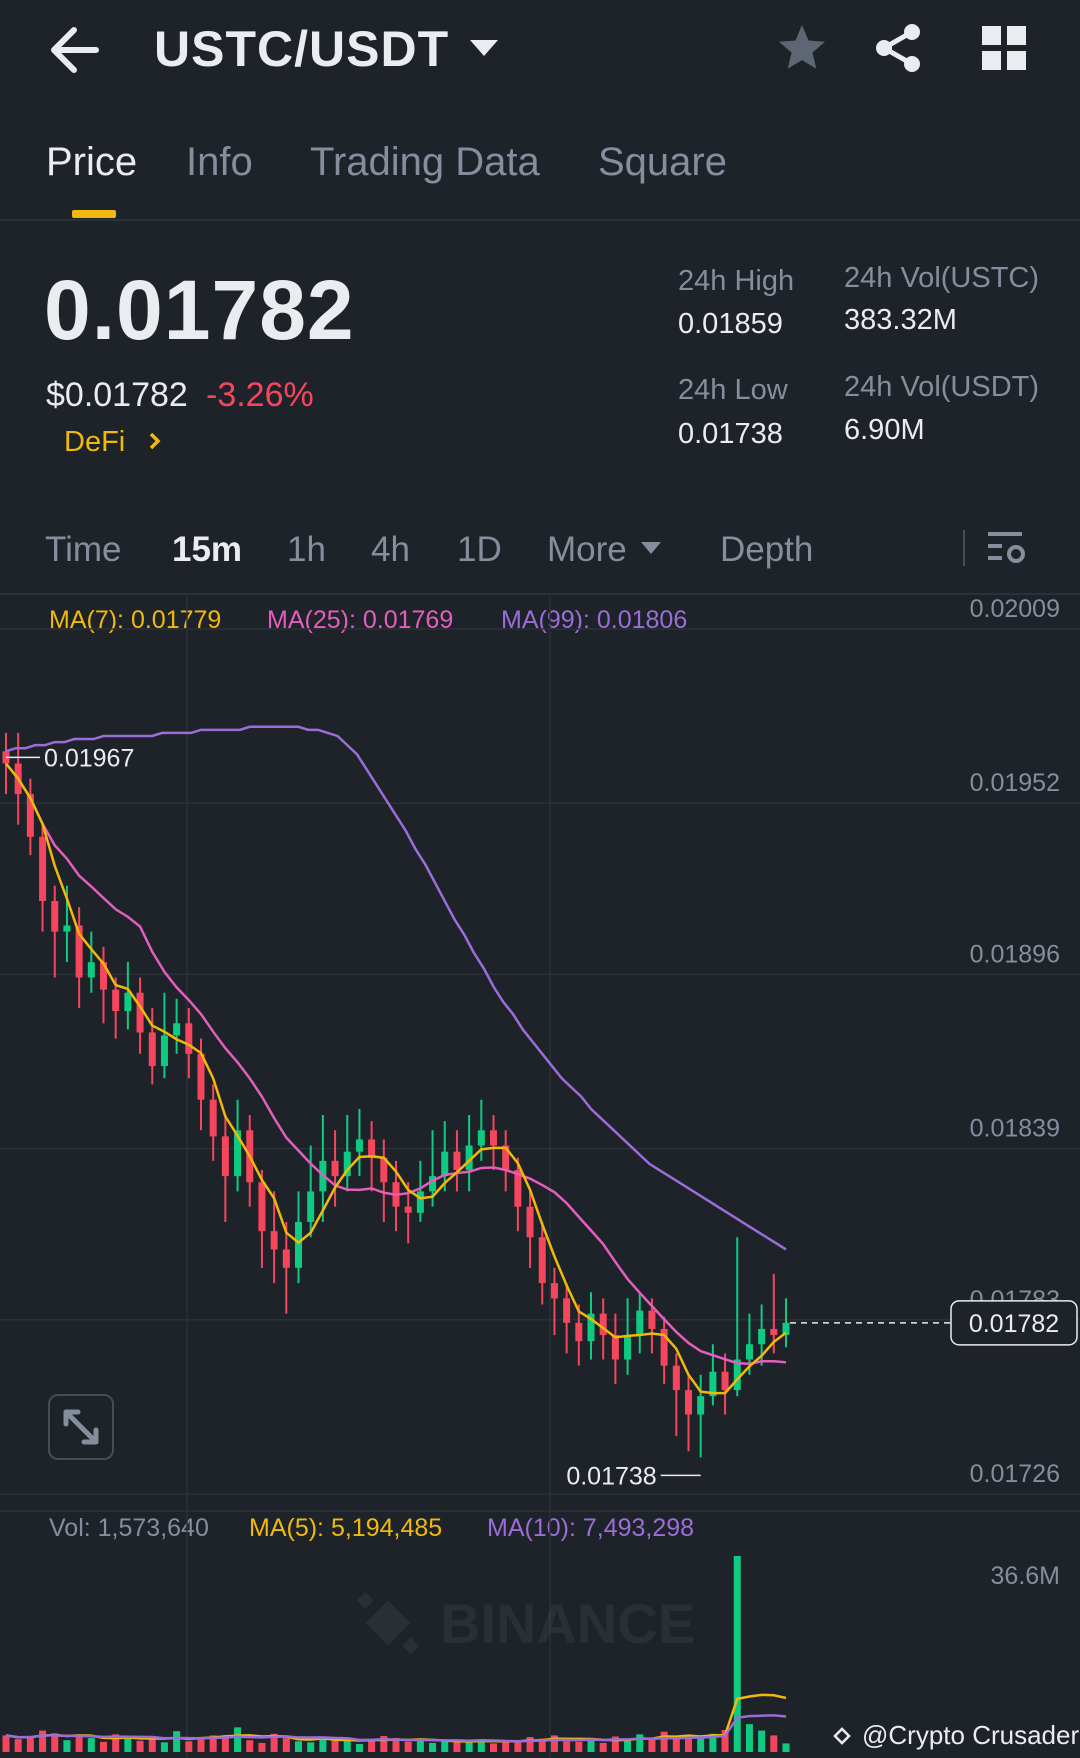  Describe the element at coordinates (396, 1718) in the screenshot. I see `volume-ma5-line` at that location.